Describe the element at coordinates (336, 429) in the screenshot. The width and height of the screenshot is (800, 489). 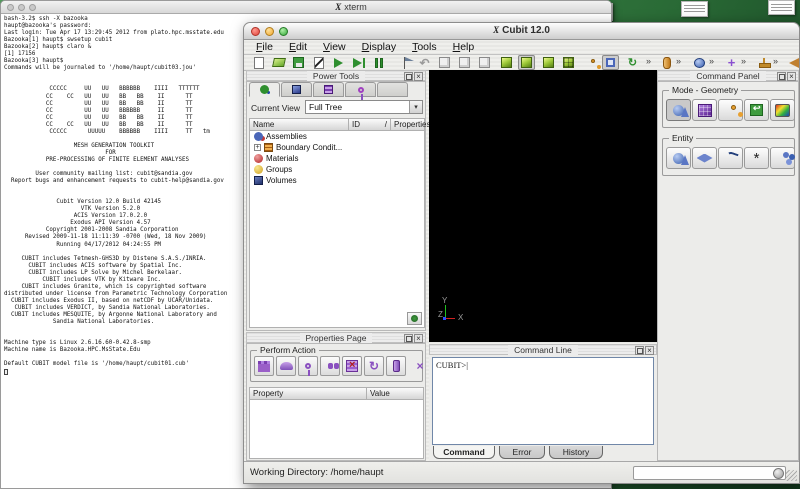
I see `properties-table-body` at that location.